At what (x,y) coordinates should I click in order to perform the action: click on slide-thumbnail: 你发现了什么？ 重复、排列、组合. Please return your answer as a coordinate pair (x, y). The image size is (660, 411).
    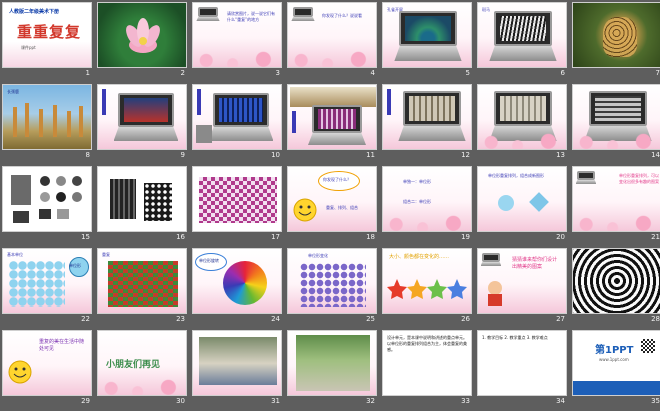
    Looking at the image, I should click on (332, 199).